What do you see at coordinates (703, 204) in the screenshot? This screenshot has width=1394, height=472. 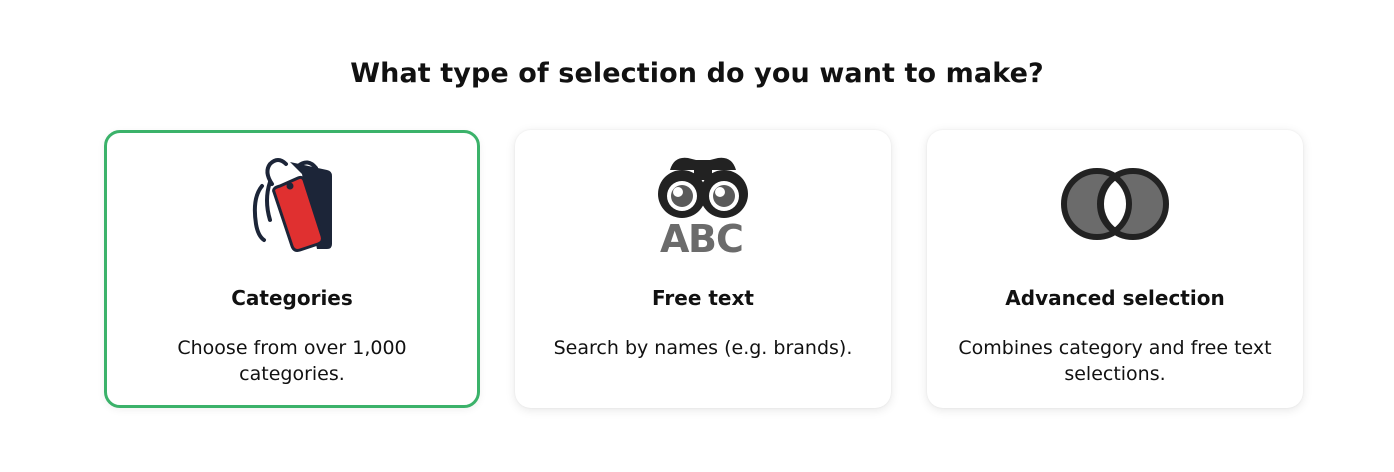 I see `binoculars-abc-icon: A B C` at bounding box center [703, 204].